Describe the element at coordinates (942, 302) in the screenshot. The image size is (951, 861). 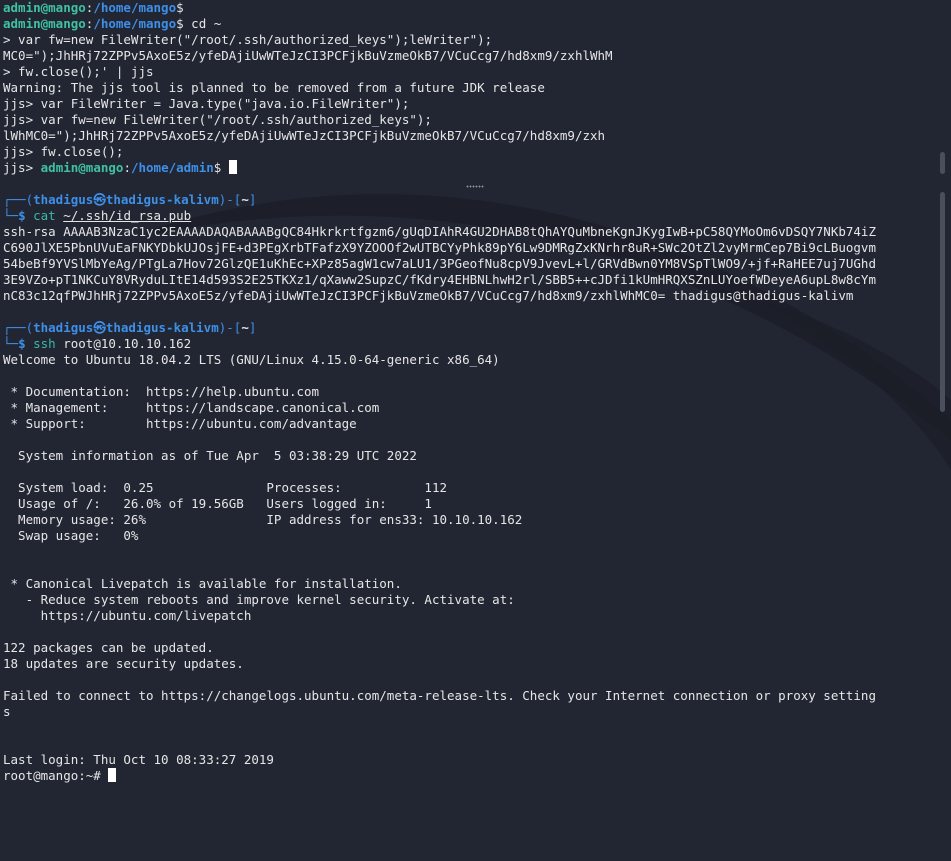
I see `scrollbar-bottom-pane` at that location.